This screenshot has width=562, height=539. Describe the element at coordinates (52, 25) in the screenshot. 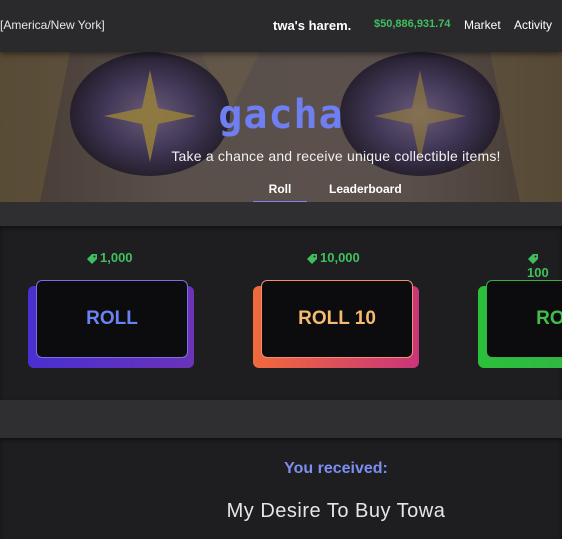

I see `timezone-label: [America/New York]` at that location.